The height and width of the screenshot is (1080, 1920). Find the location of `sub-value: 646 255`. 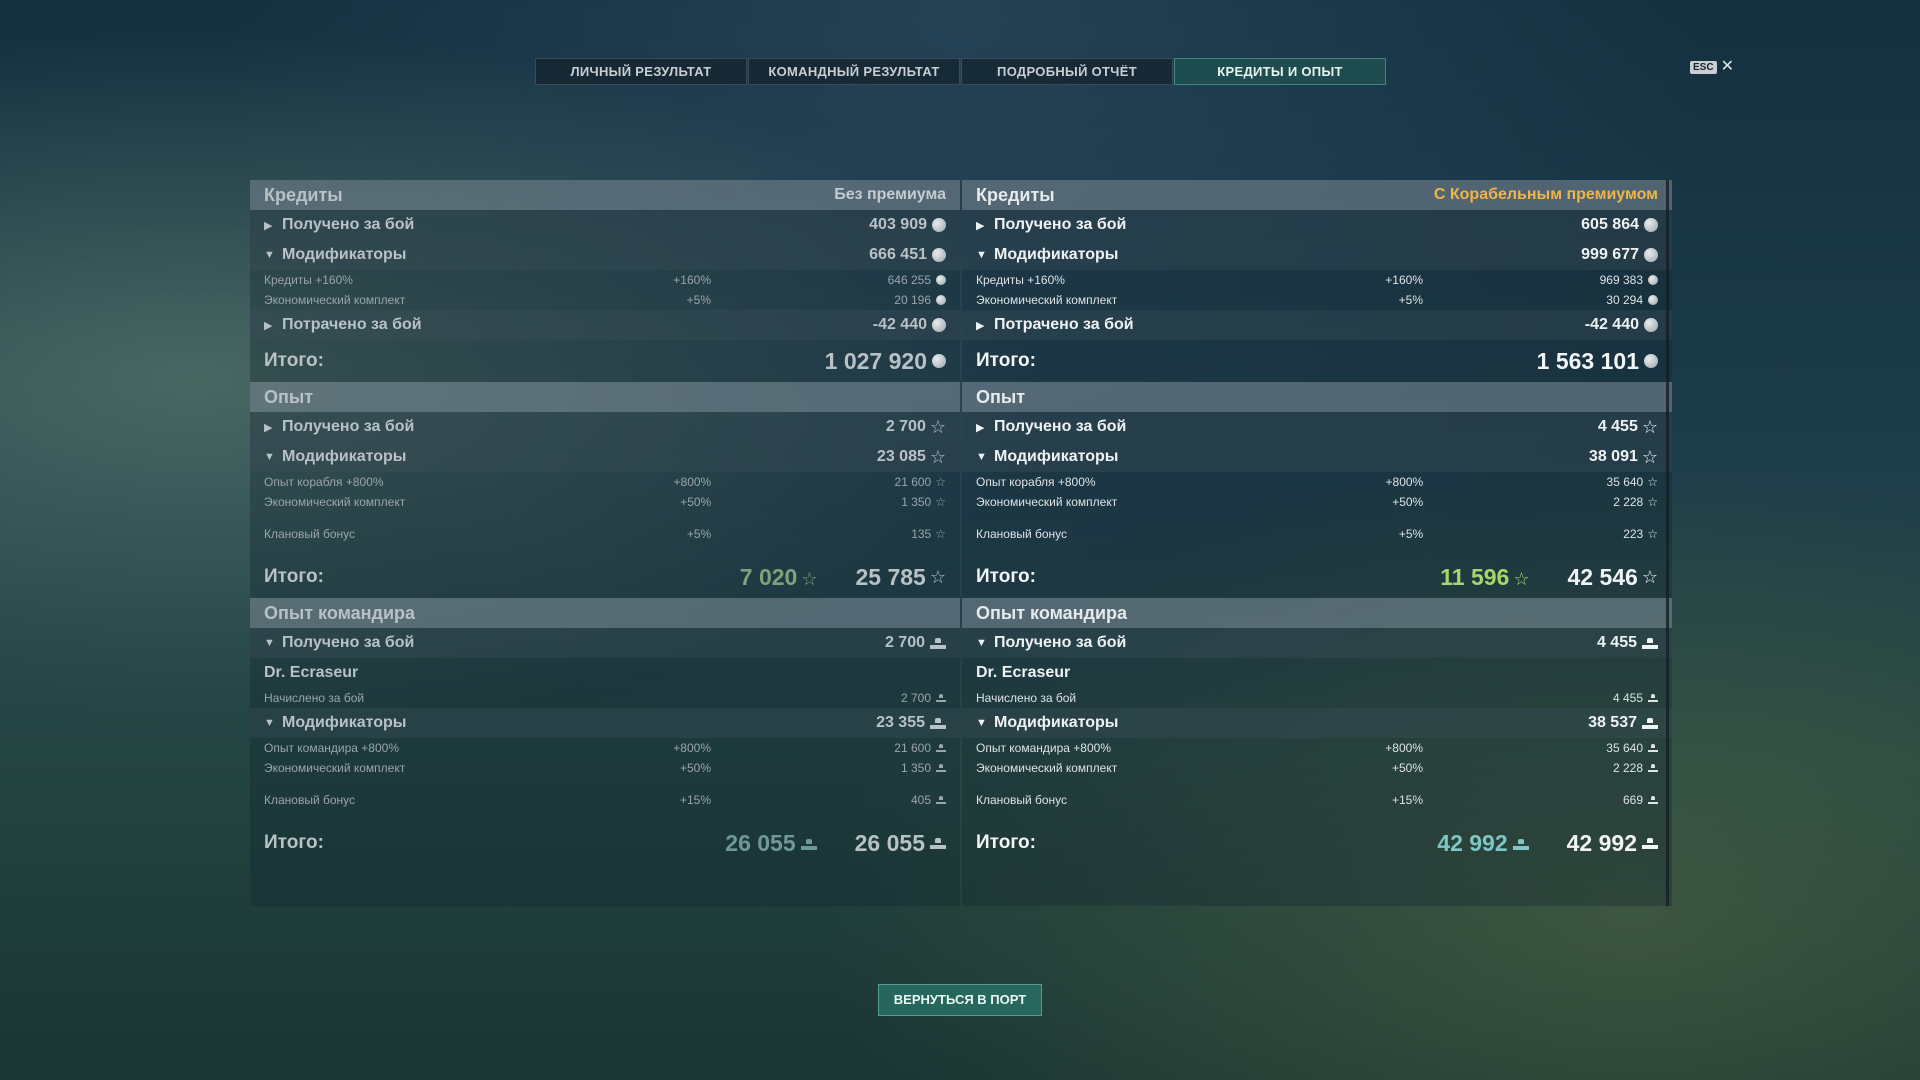

sub-value: 646 255 is located at coordinates (909, 280).